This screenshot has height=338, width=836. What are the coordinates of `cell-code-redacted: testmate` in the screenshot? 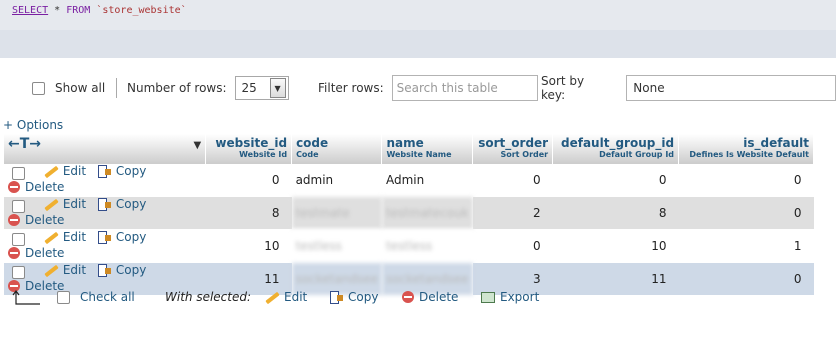 It's located at (336, 213).